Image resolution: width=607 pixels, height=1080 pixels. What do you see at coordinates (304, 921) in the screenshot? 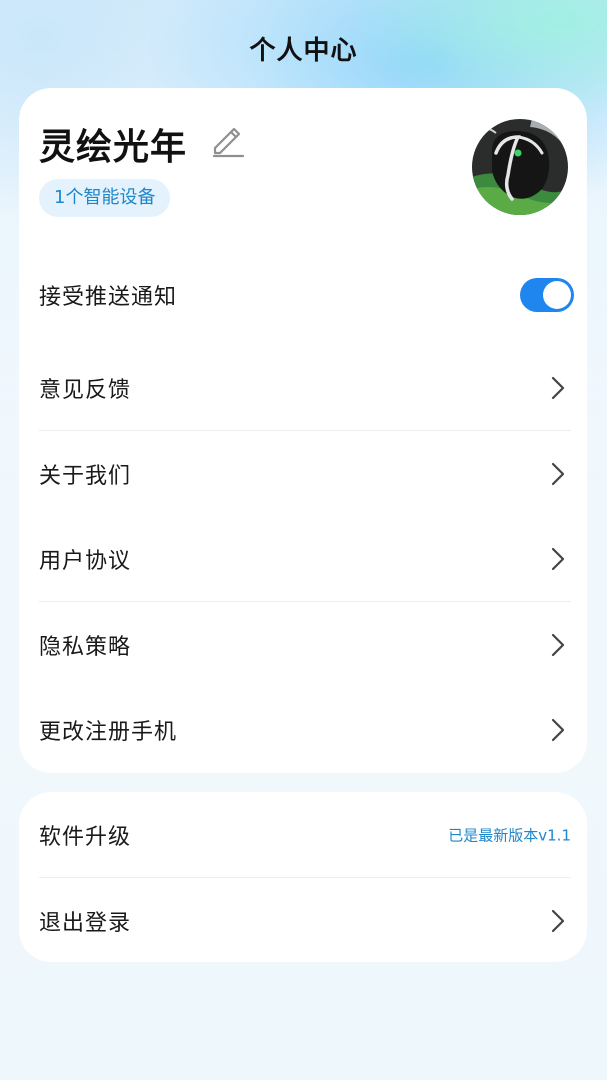
I see `logout-row: 退出登录` at bounding box center [304, 921].